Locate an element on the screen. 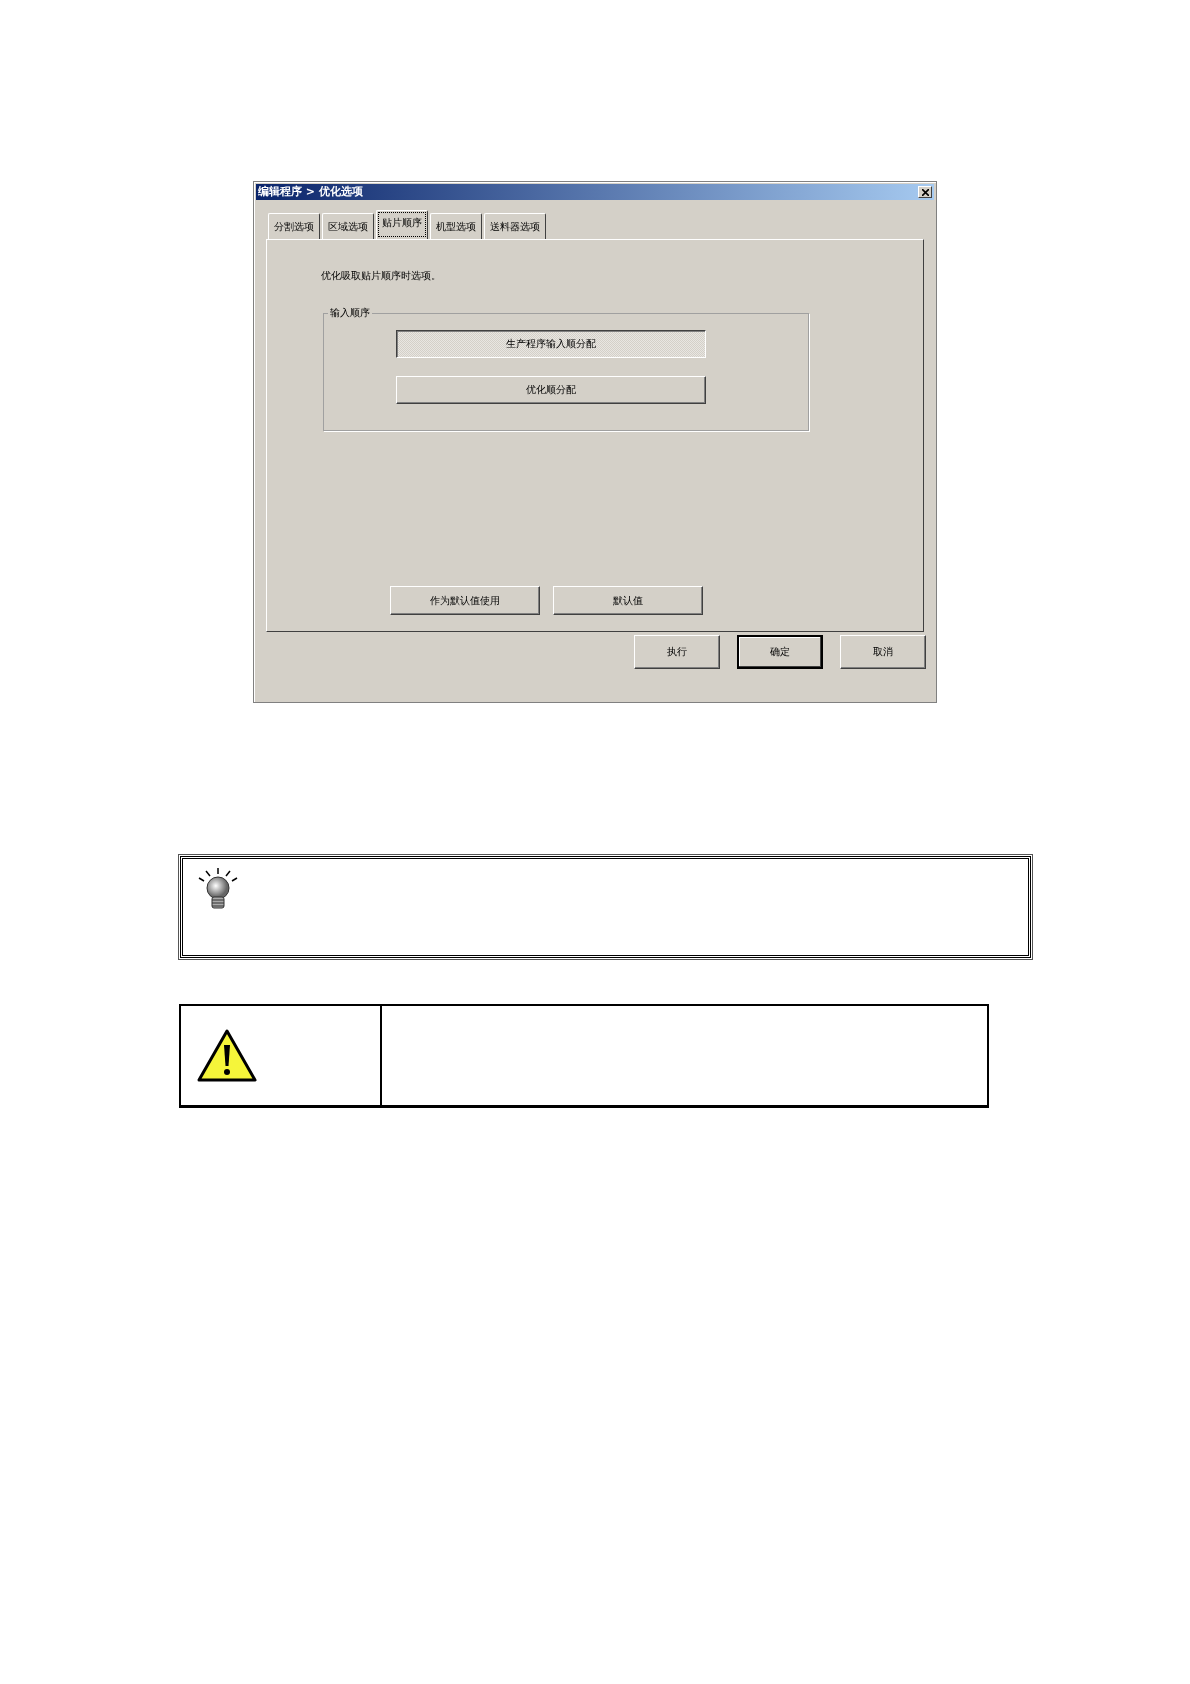  option-button: 优化顺分配 is located at coordinates (551, 390).